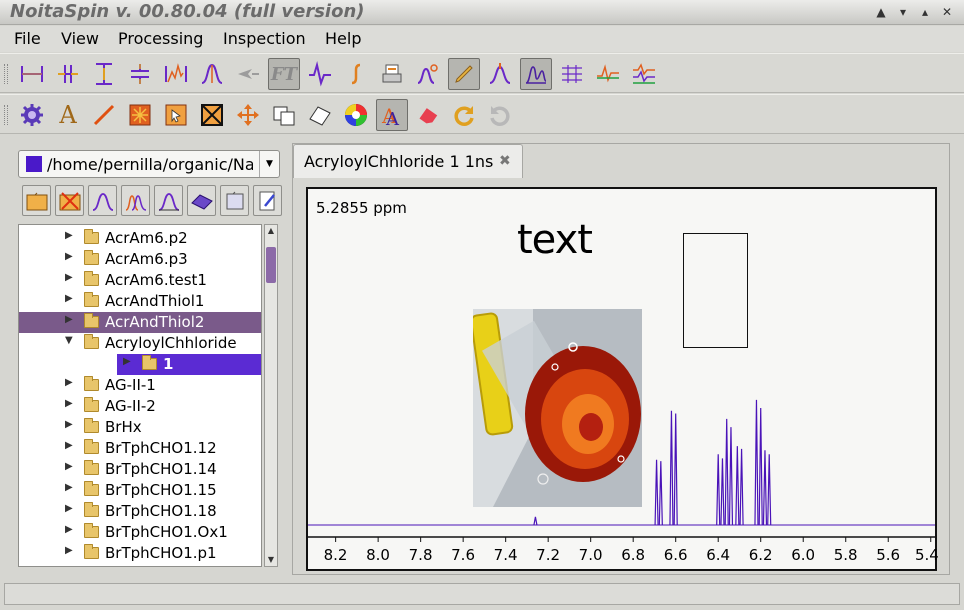 The height and width of the screenshot is (610, 964). What do you see at coordinates (140, 385) in the screenshot?
I see `tree-row: ▶ AG-II-1` at bounding box center [140, 385].